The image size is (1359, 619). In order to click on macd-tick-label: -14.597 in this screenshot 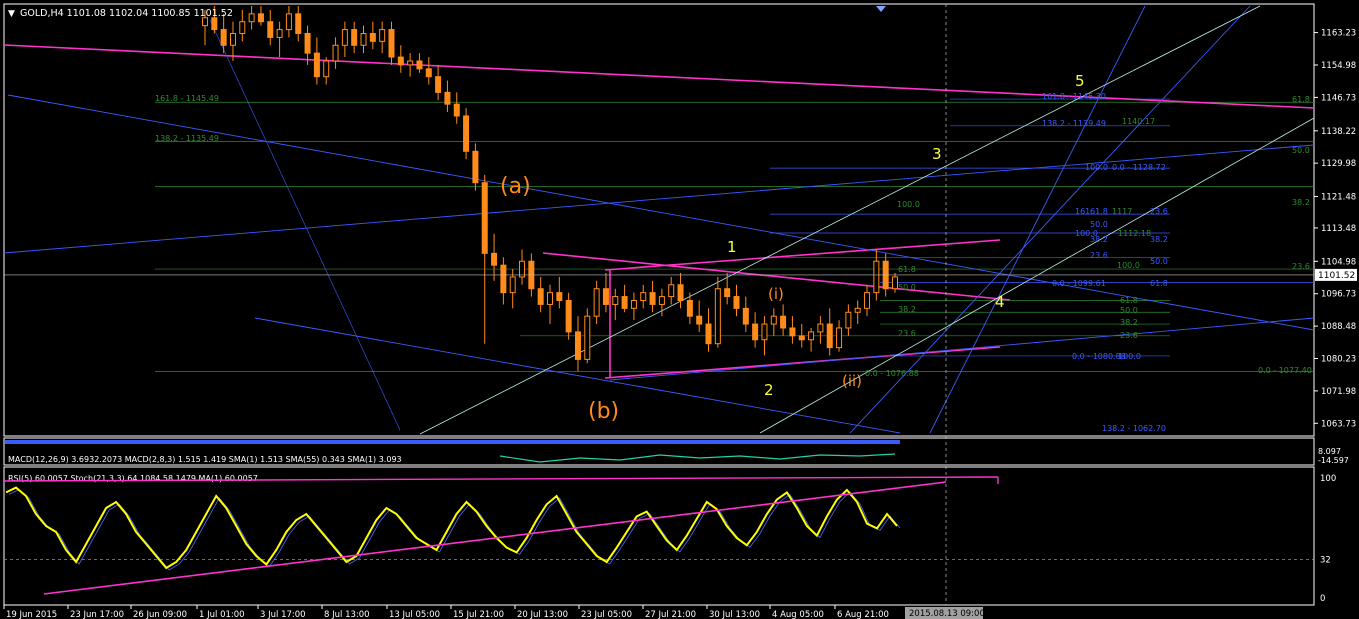, I will do `click(1333, 460)`.